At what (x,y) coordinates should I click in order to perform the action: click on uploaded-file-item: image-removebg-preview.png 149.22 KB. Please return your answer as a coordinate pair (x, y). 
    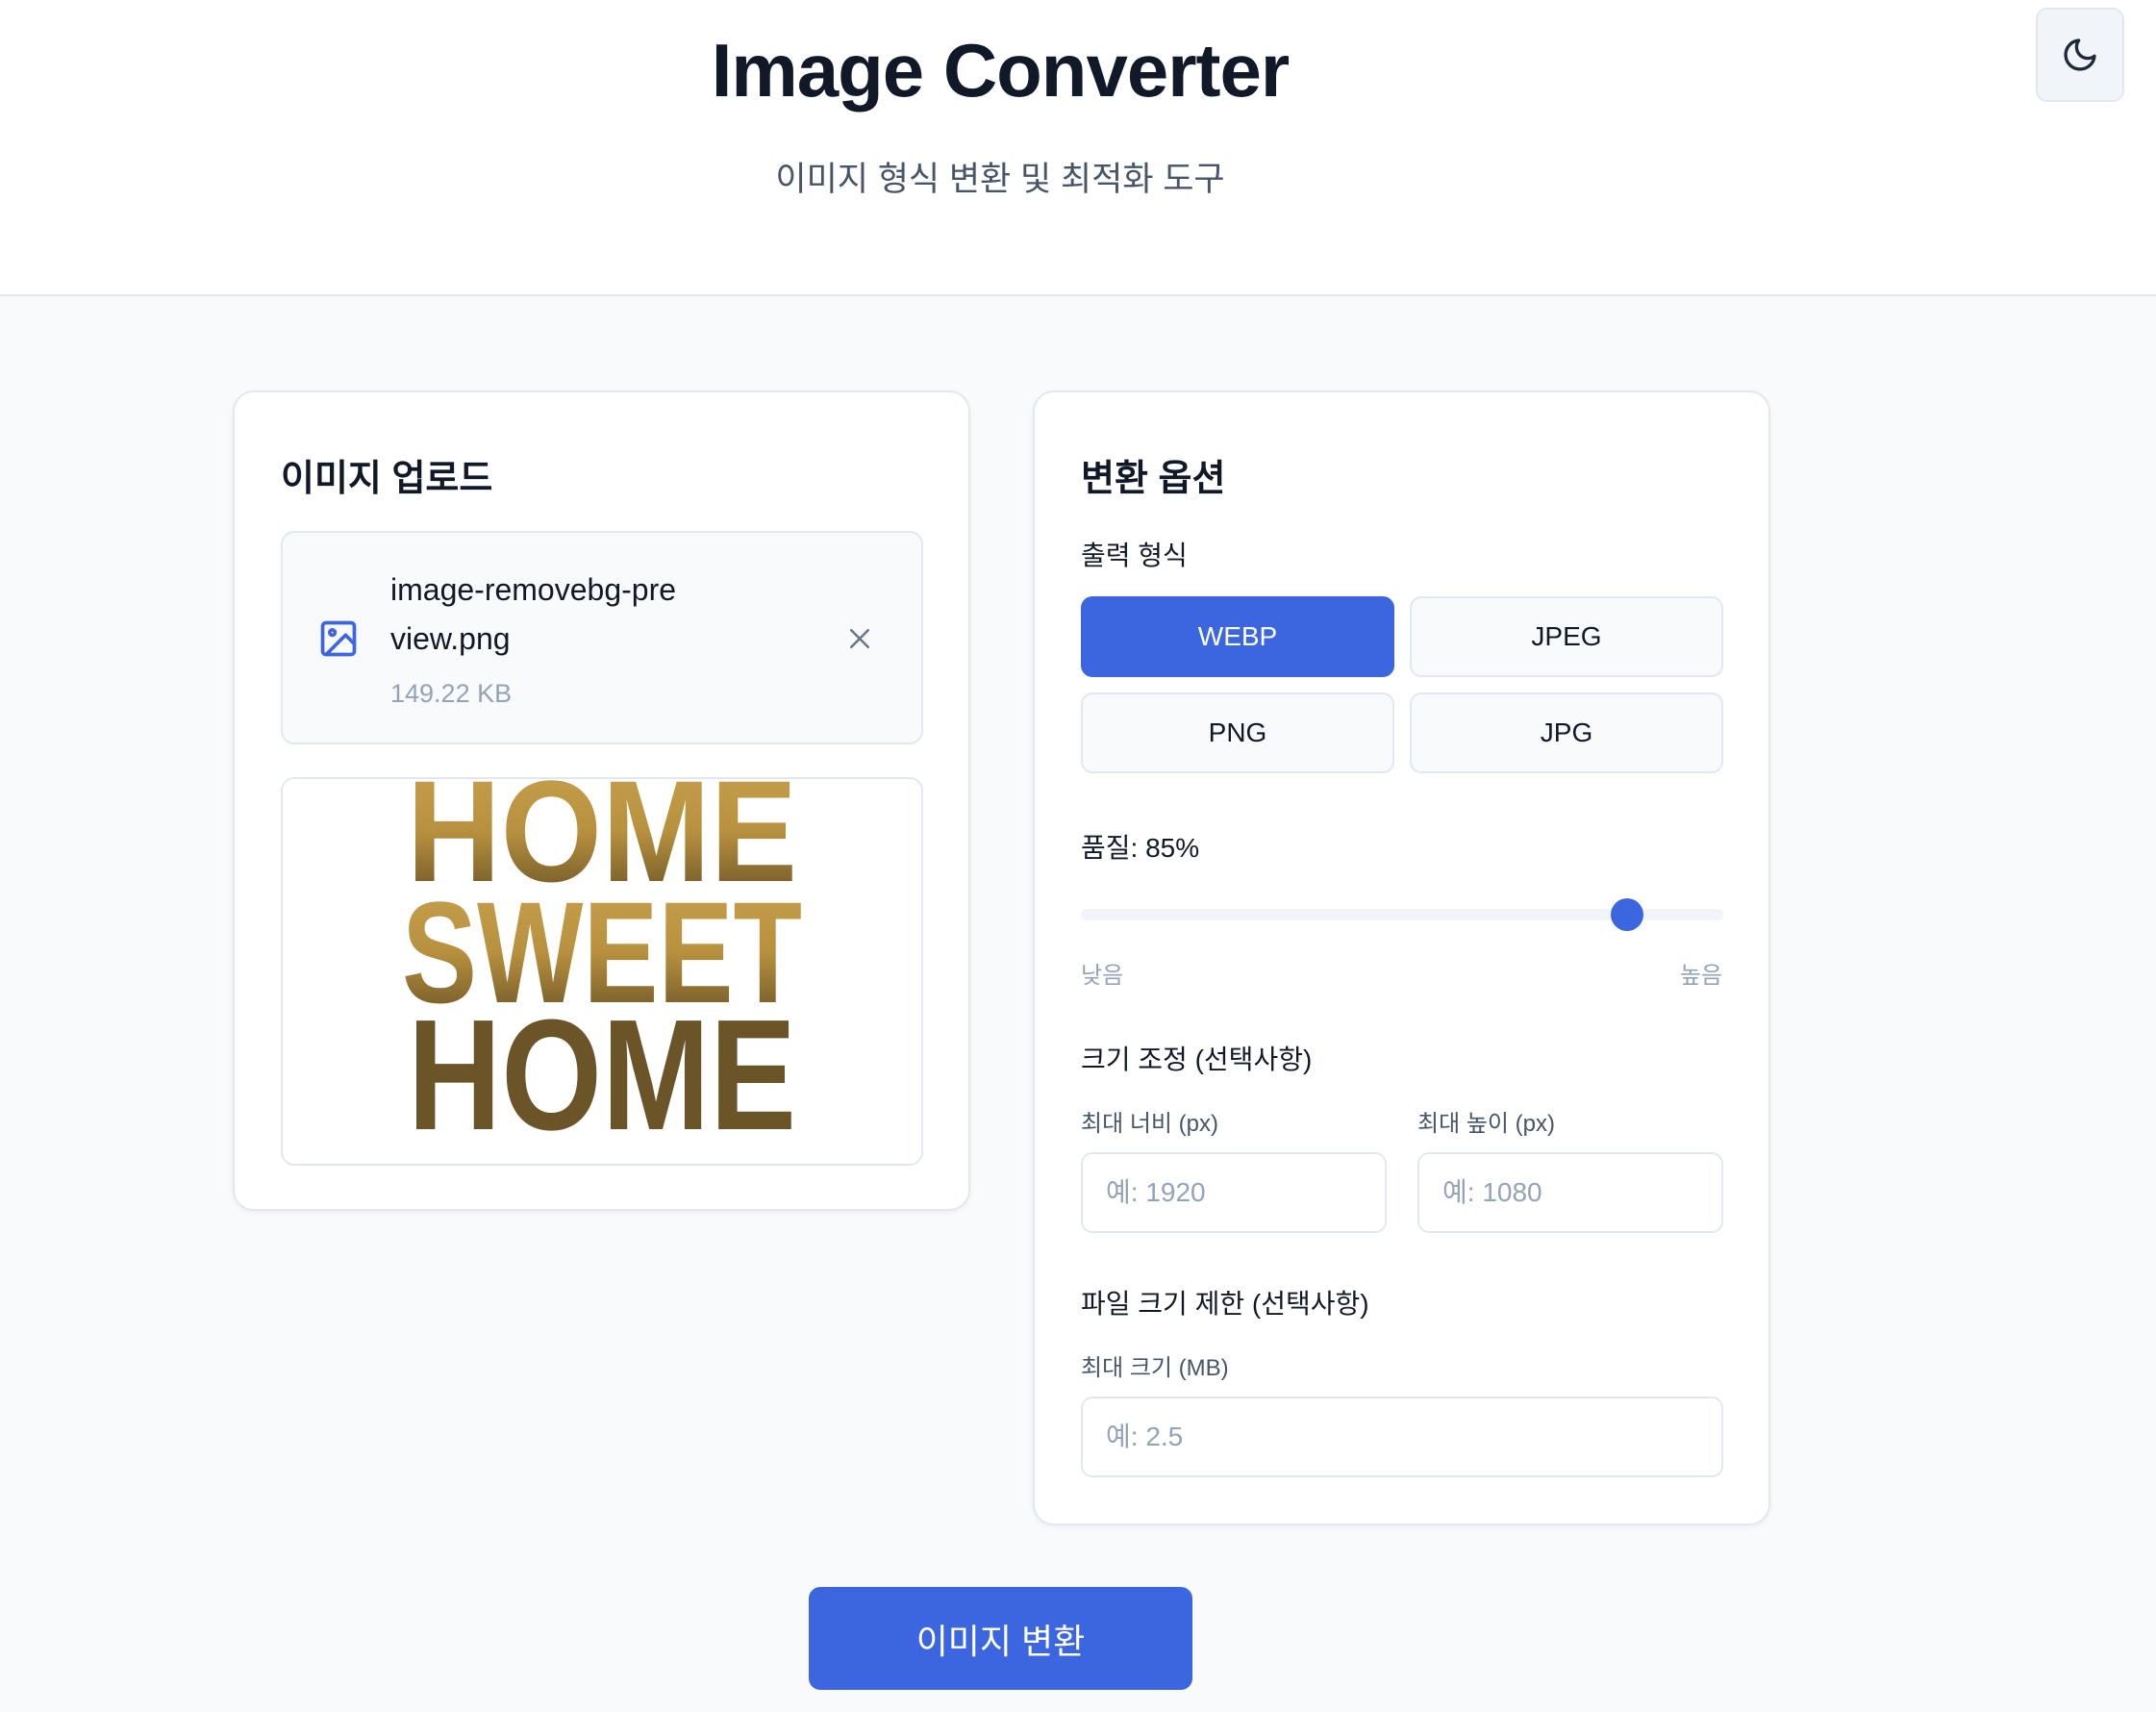
    Looking at the image, I should click on (602, 637).